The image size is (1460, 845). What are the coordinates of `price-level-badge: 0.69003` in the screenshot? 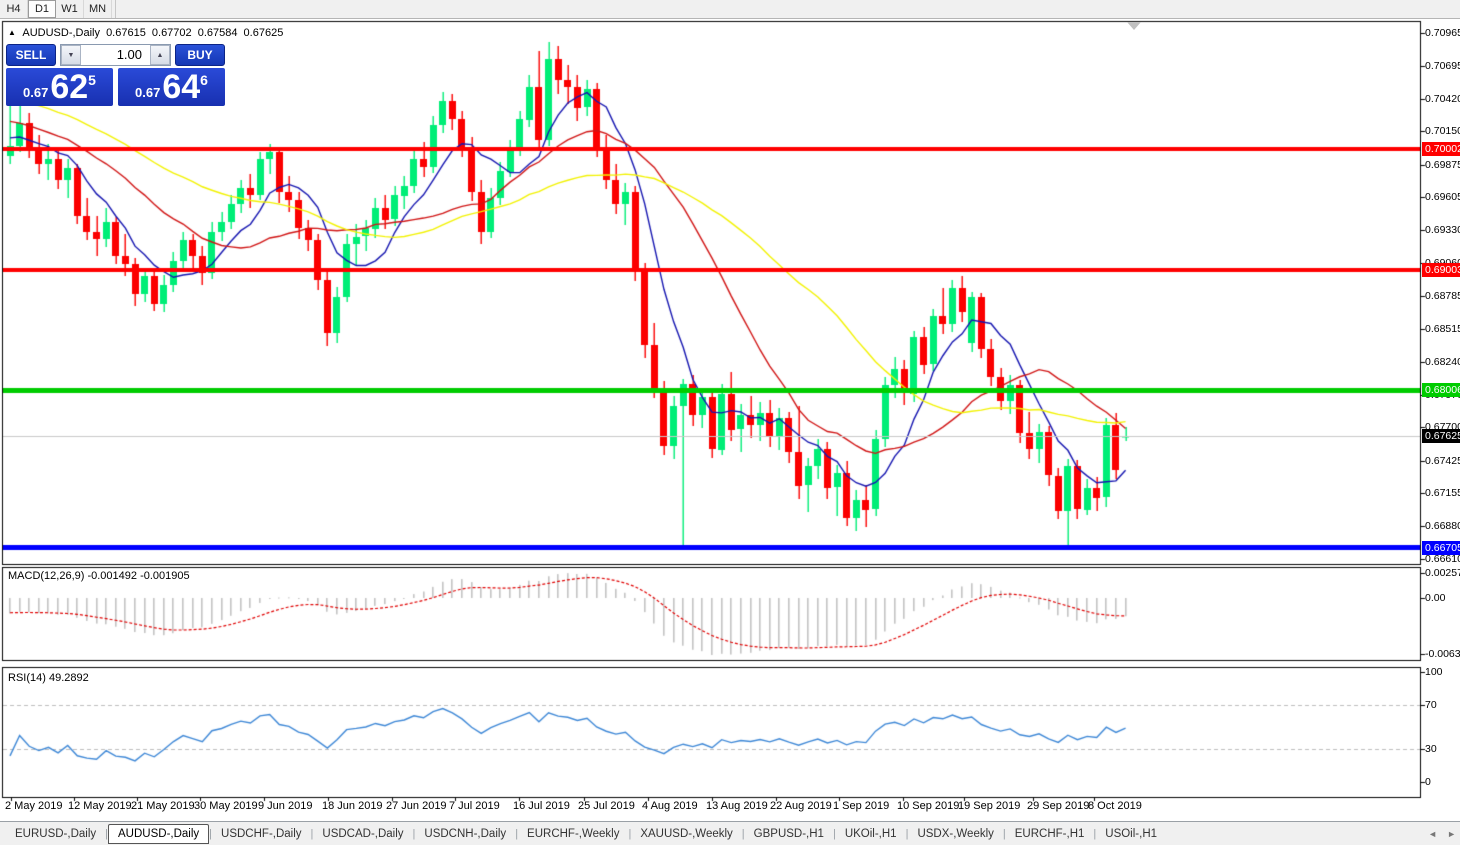 It's located at (1441, 269).